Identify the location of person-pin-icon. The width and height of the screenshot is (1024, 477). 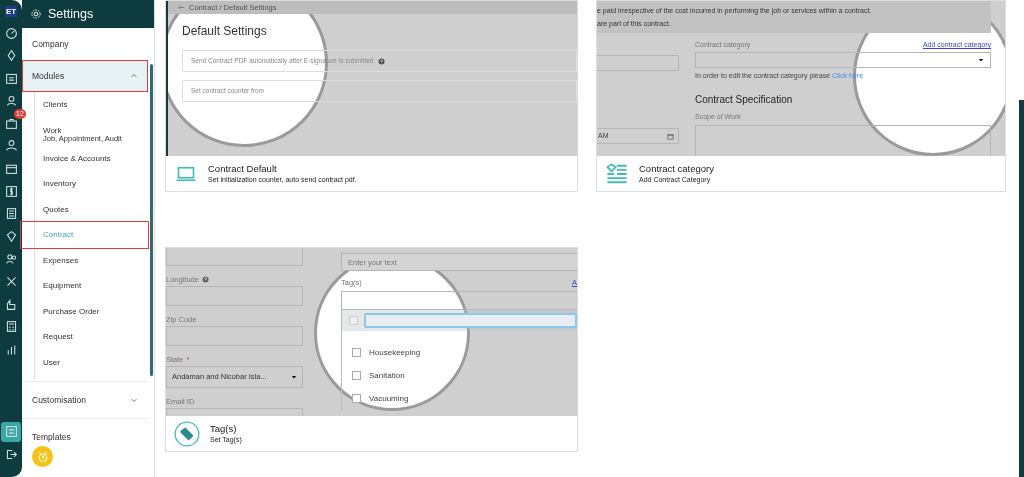
(11, 101).